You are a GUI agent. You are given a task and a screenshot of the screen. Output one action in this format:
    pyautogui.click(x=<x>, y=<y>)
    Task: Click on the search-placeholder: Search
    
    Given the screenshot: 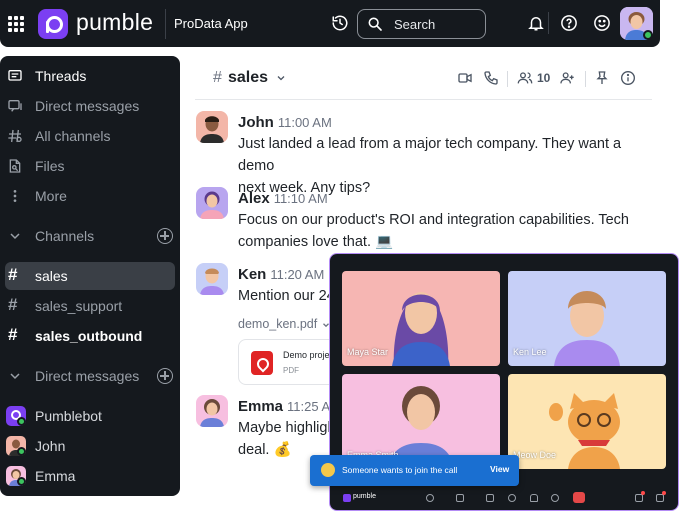 What is the action you would take?
    pyautogui.click(x=415, y=24)
    